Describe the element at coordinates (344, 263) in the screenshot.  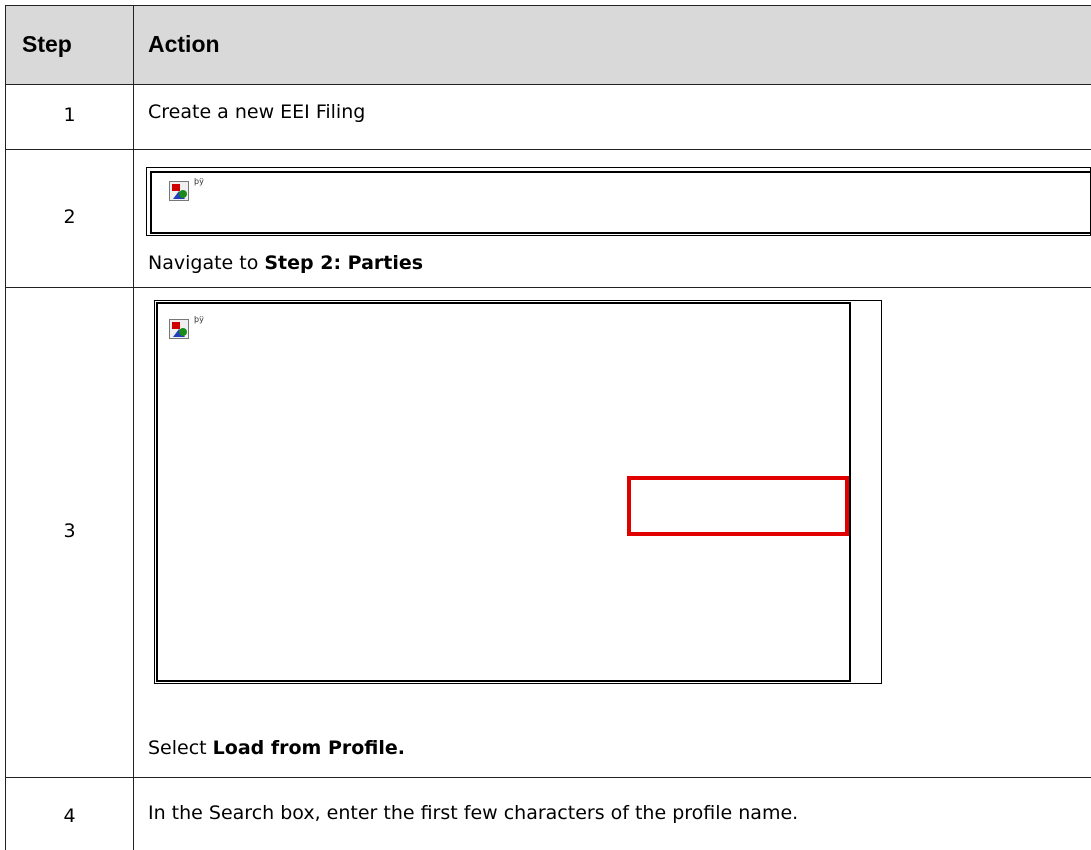
I see `action-bold: Step 2: Parties` at that location.